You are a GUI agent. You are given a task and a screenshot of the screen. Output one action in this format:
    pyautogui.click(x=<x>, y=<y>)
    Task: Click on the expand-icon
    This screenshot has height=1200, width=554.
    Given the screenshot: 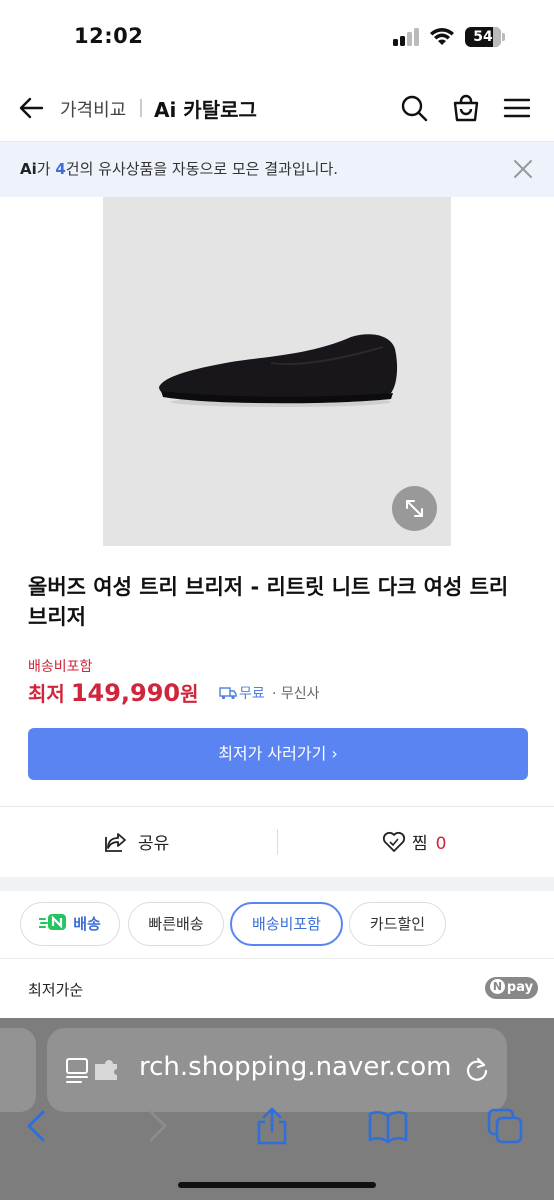 What is the action you would take?
    pyautogui.click(x=414, y=508)
    